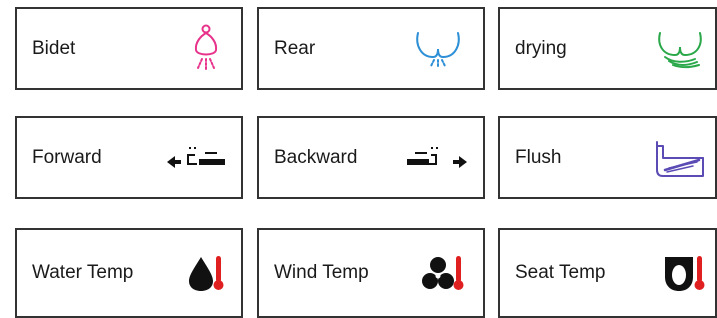  Describe the element at coordinates (67, 157) in the screenshot. I see `forward-label: Forward` at that location.